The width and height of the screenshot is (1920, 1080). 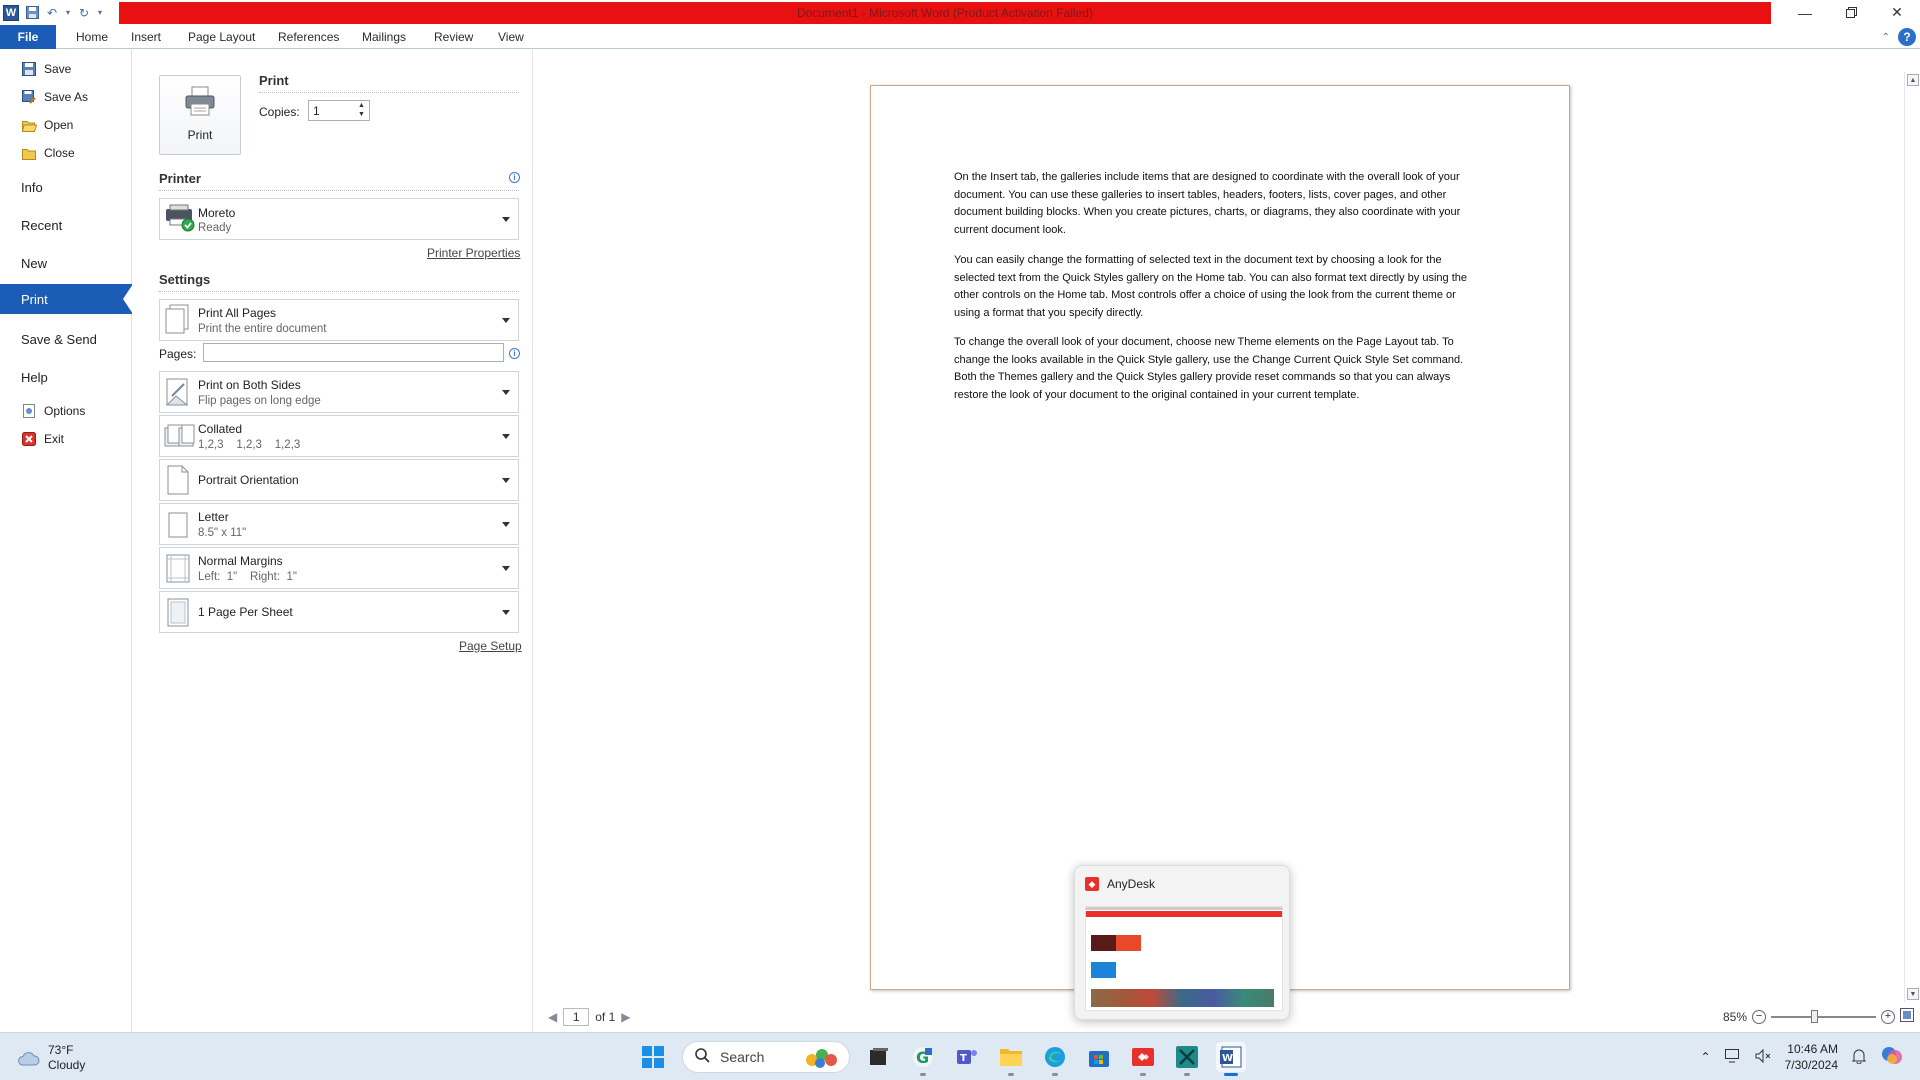 What do you see at coordinates (1187, 1059) in the screenshot?
I see `snipping-tool-icon` at bounding box center [1187, 1059].